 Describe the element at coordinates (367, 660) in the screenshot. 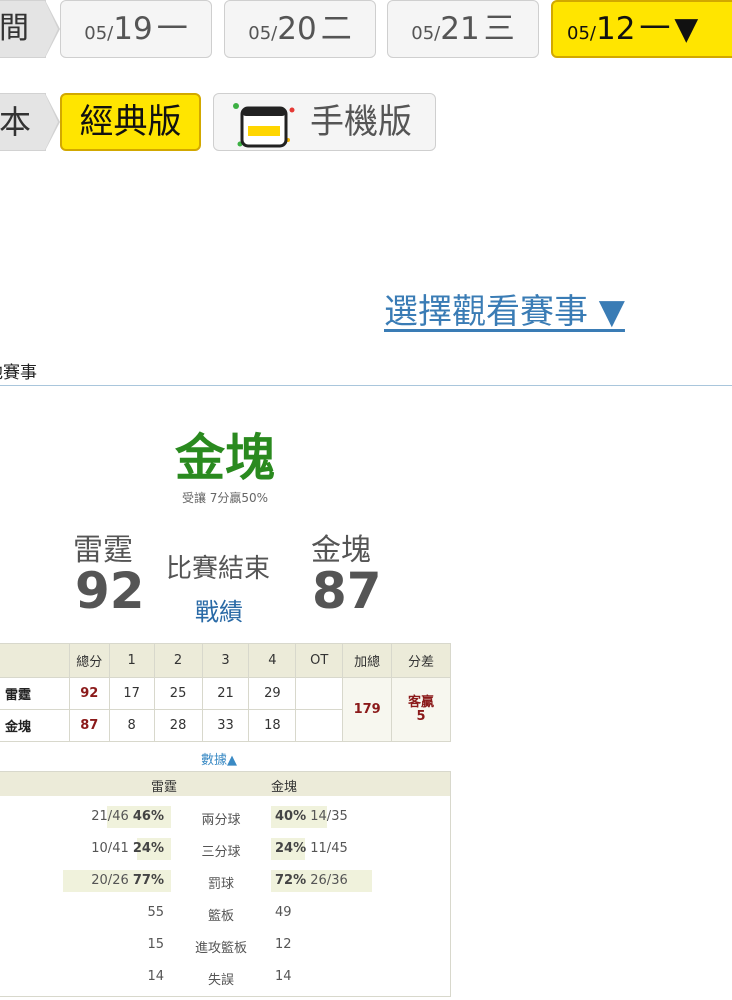

I see `table-header-cell: 加總` at that location.